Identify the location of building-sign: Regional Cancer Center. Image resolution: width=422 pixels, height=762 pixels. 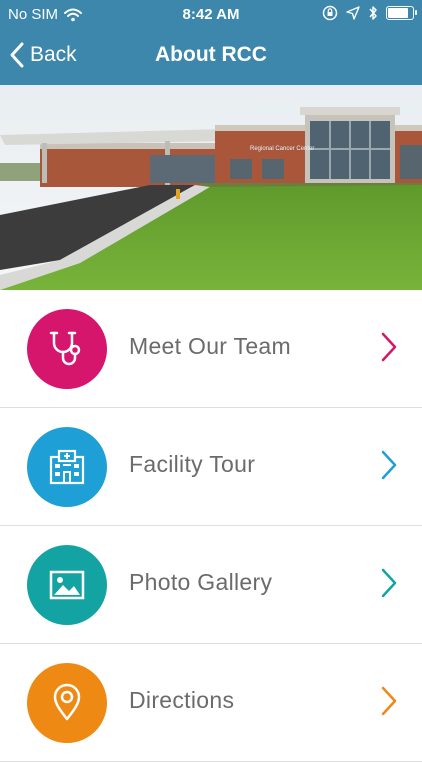
(282, 149).